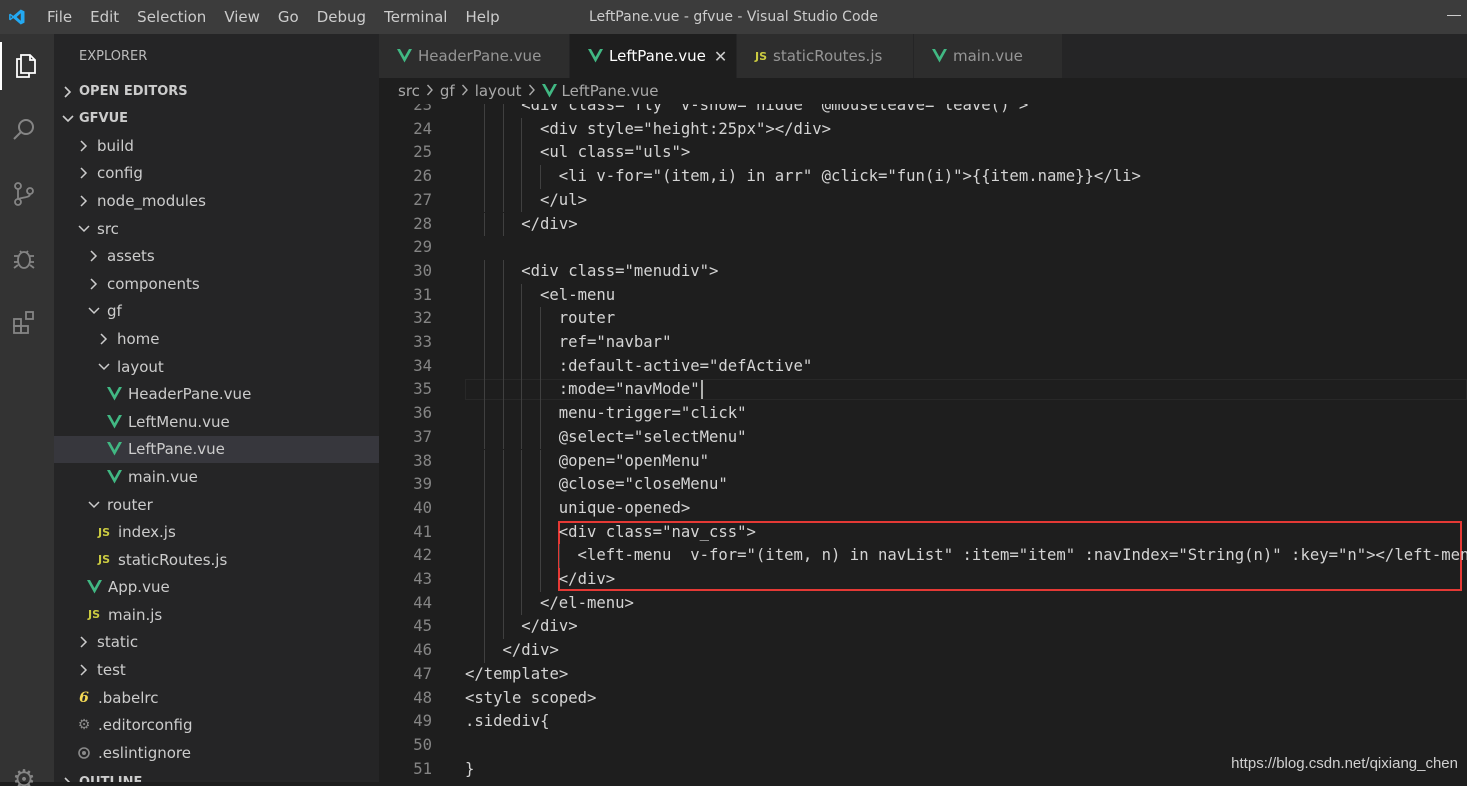 The image size is (1467, 786). I want to click on tree-file: LeftPane.vue, so click(216, 449).